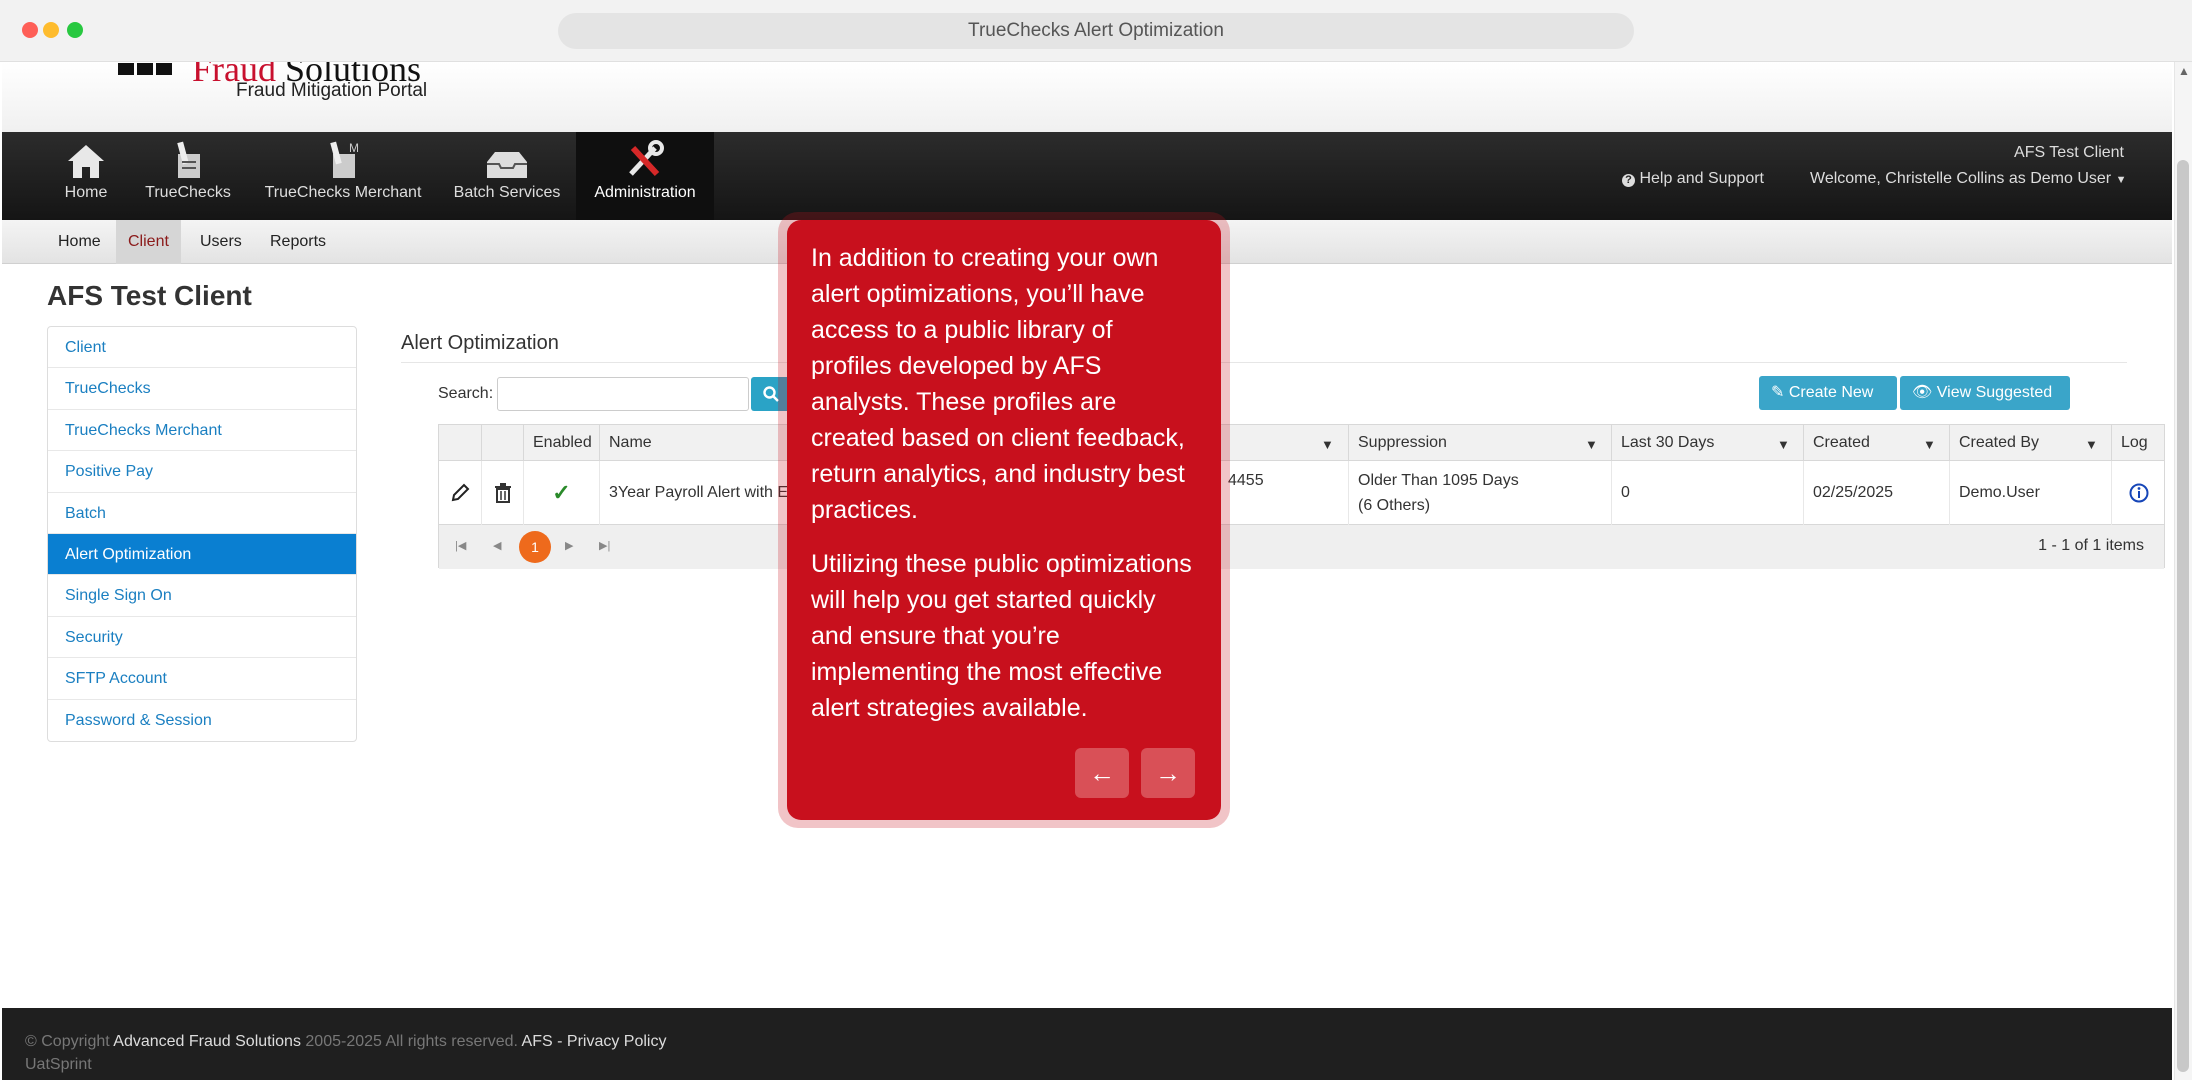 The height and width of the screenshot is (1080, 2192). Describe the element at coordinates (466, 393) in the screenshot. I see `search-label: Search:` at that location.